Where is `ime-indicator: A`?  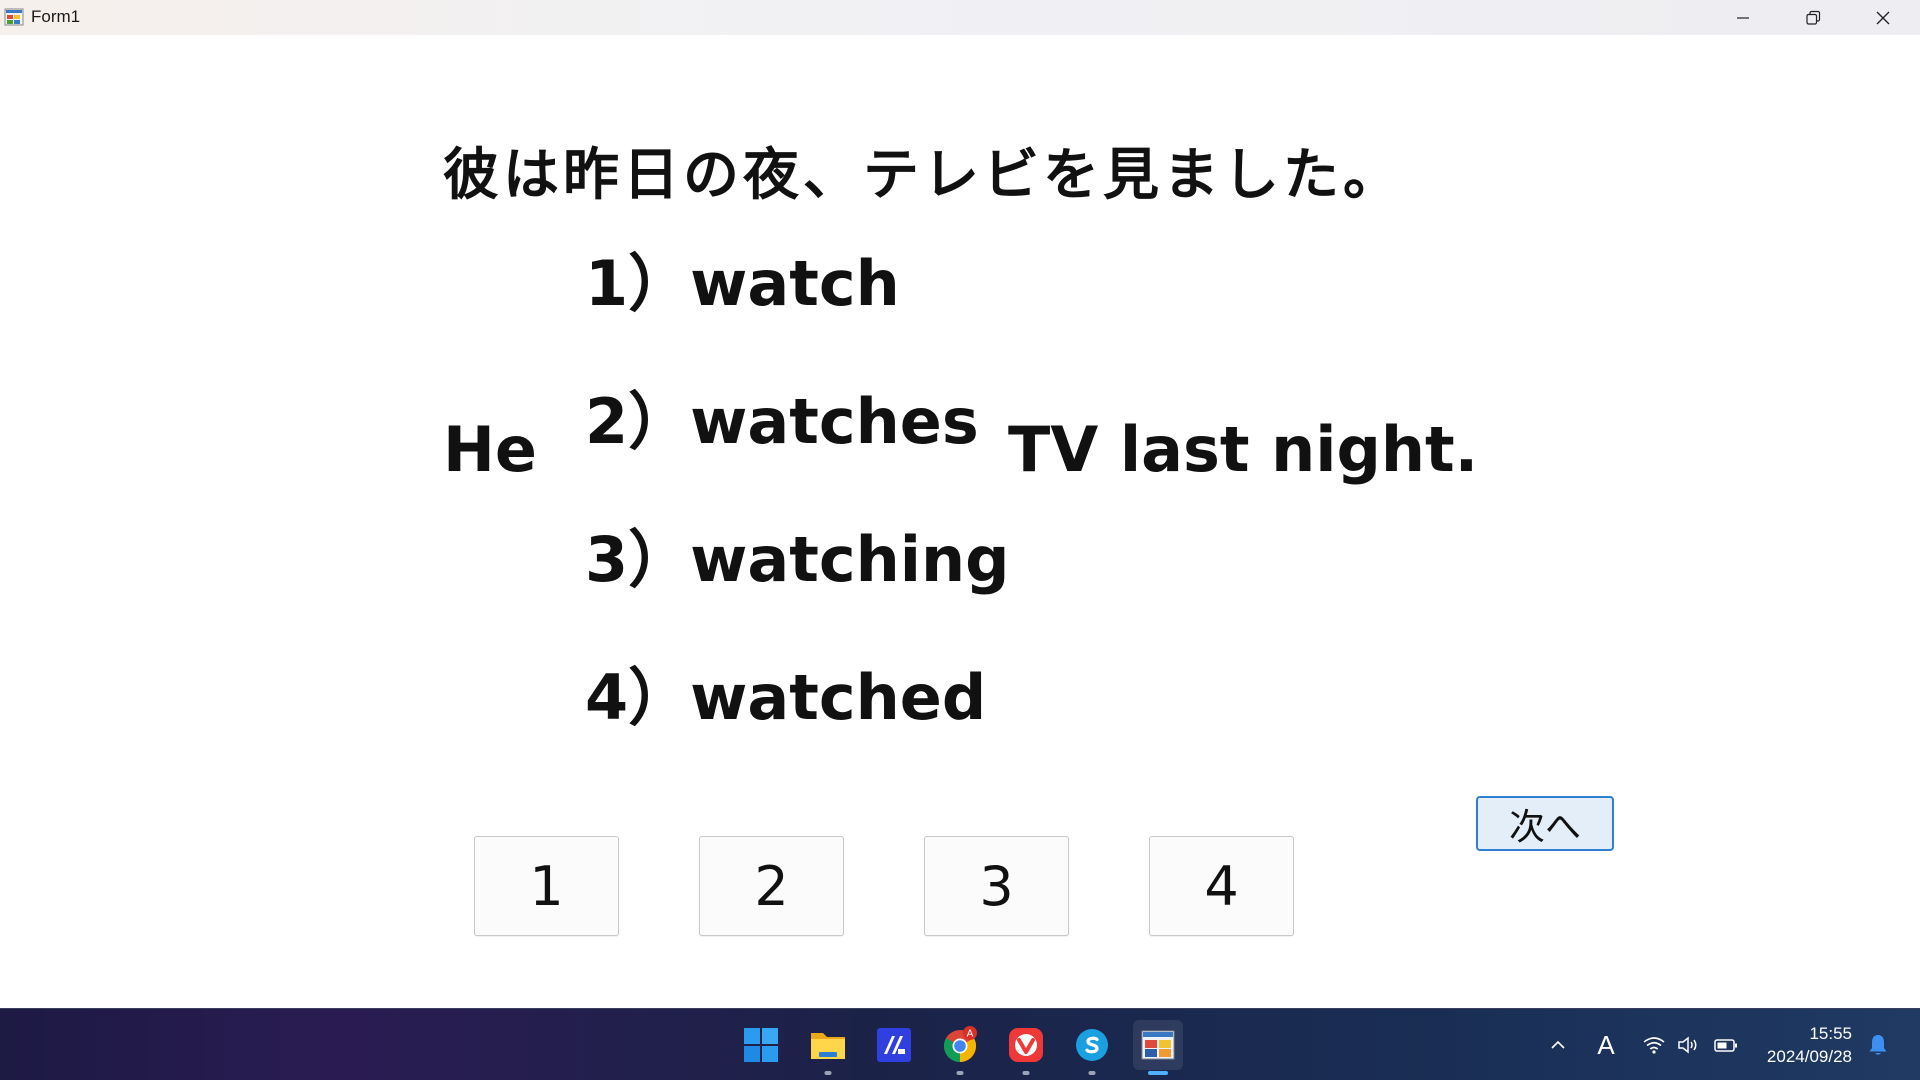
ime-indicator: A is located at coordinates (1606, 1045).